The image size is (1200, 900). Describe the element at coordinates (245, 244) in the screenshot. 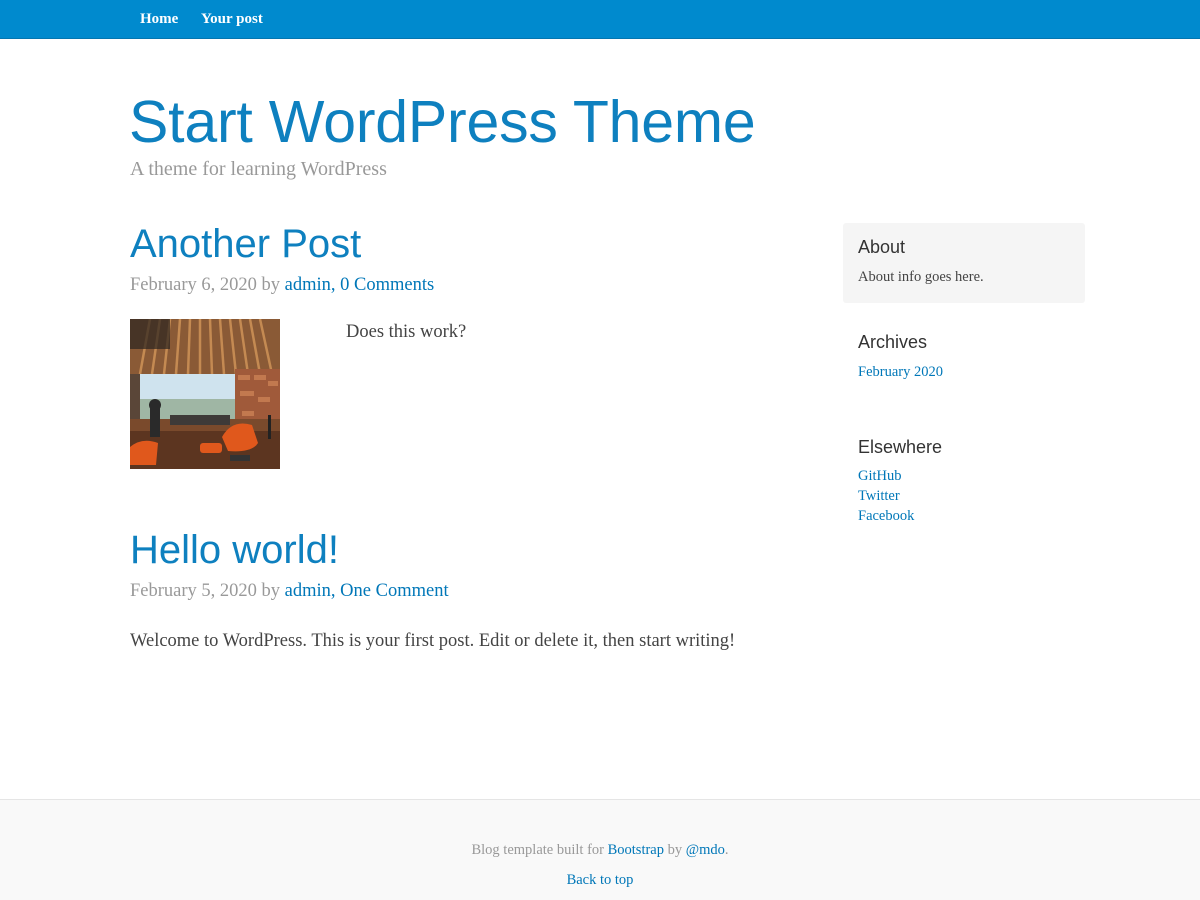

I see `post-title-another-post: Another Post` at that location.